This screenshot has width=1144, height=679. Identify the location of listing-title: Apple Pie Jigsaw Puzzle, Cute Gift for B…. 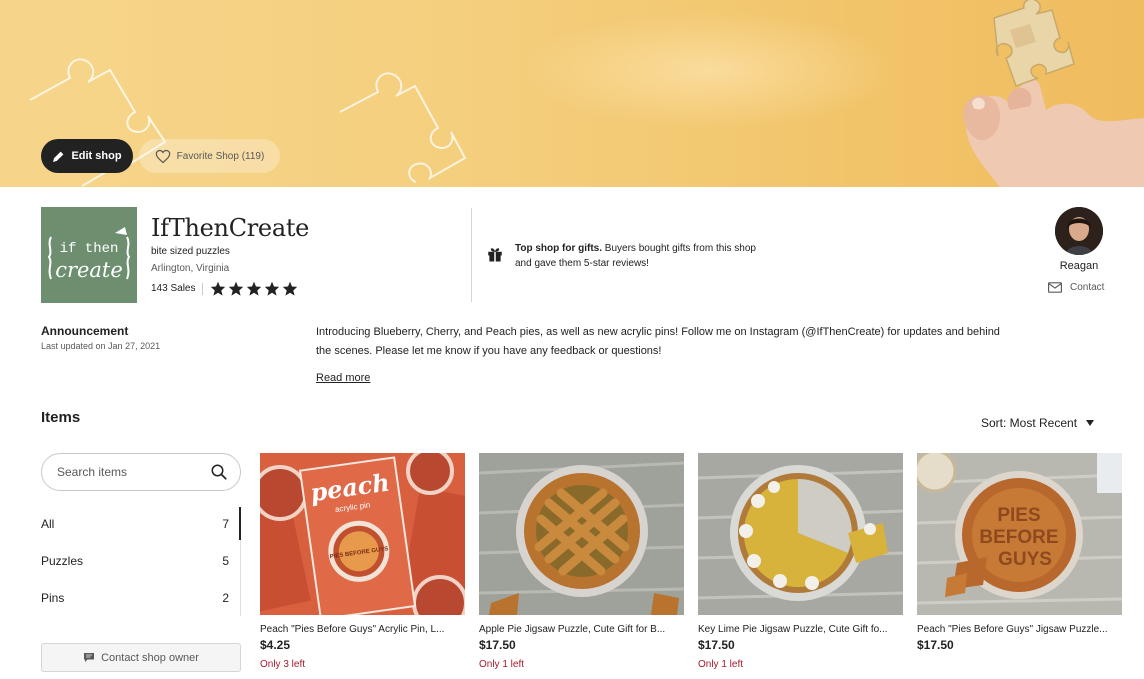
(581, 629).